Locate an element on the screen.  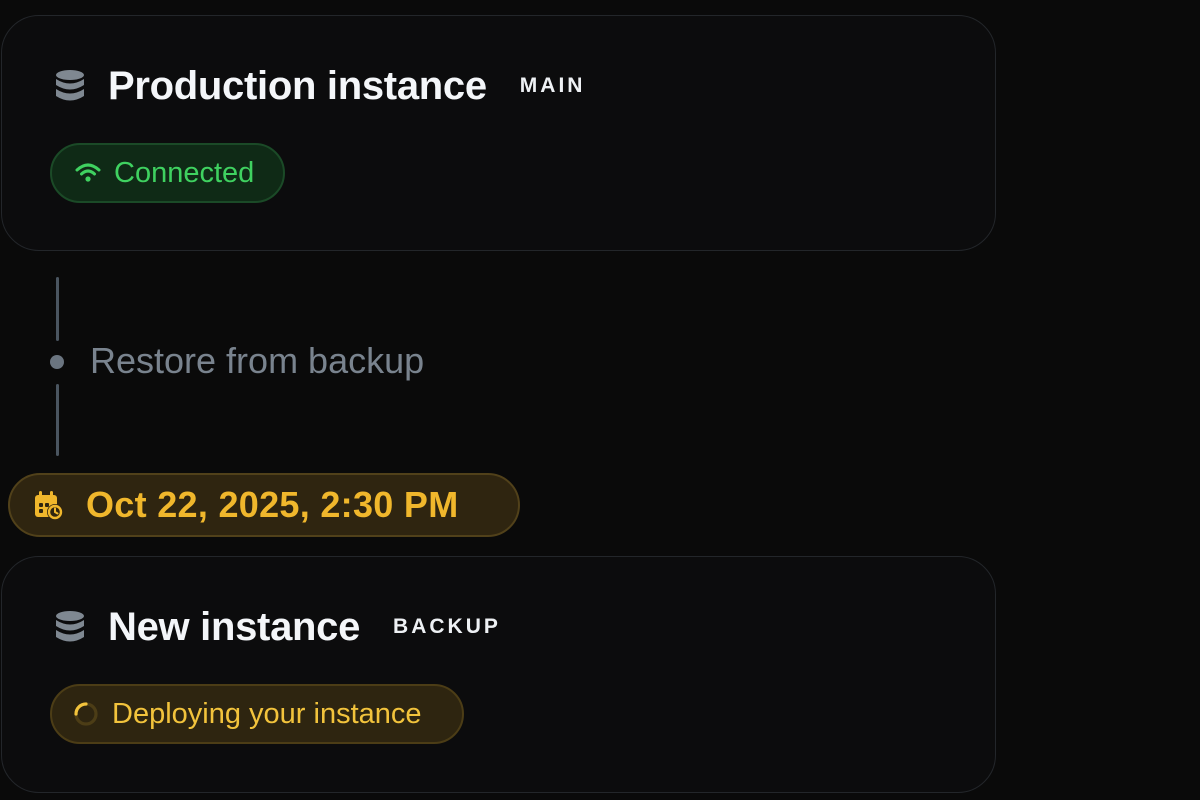
status-badge-connected: Connected is located at coordinates (167, 173).